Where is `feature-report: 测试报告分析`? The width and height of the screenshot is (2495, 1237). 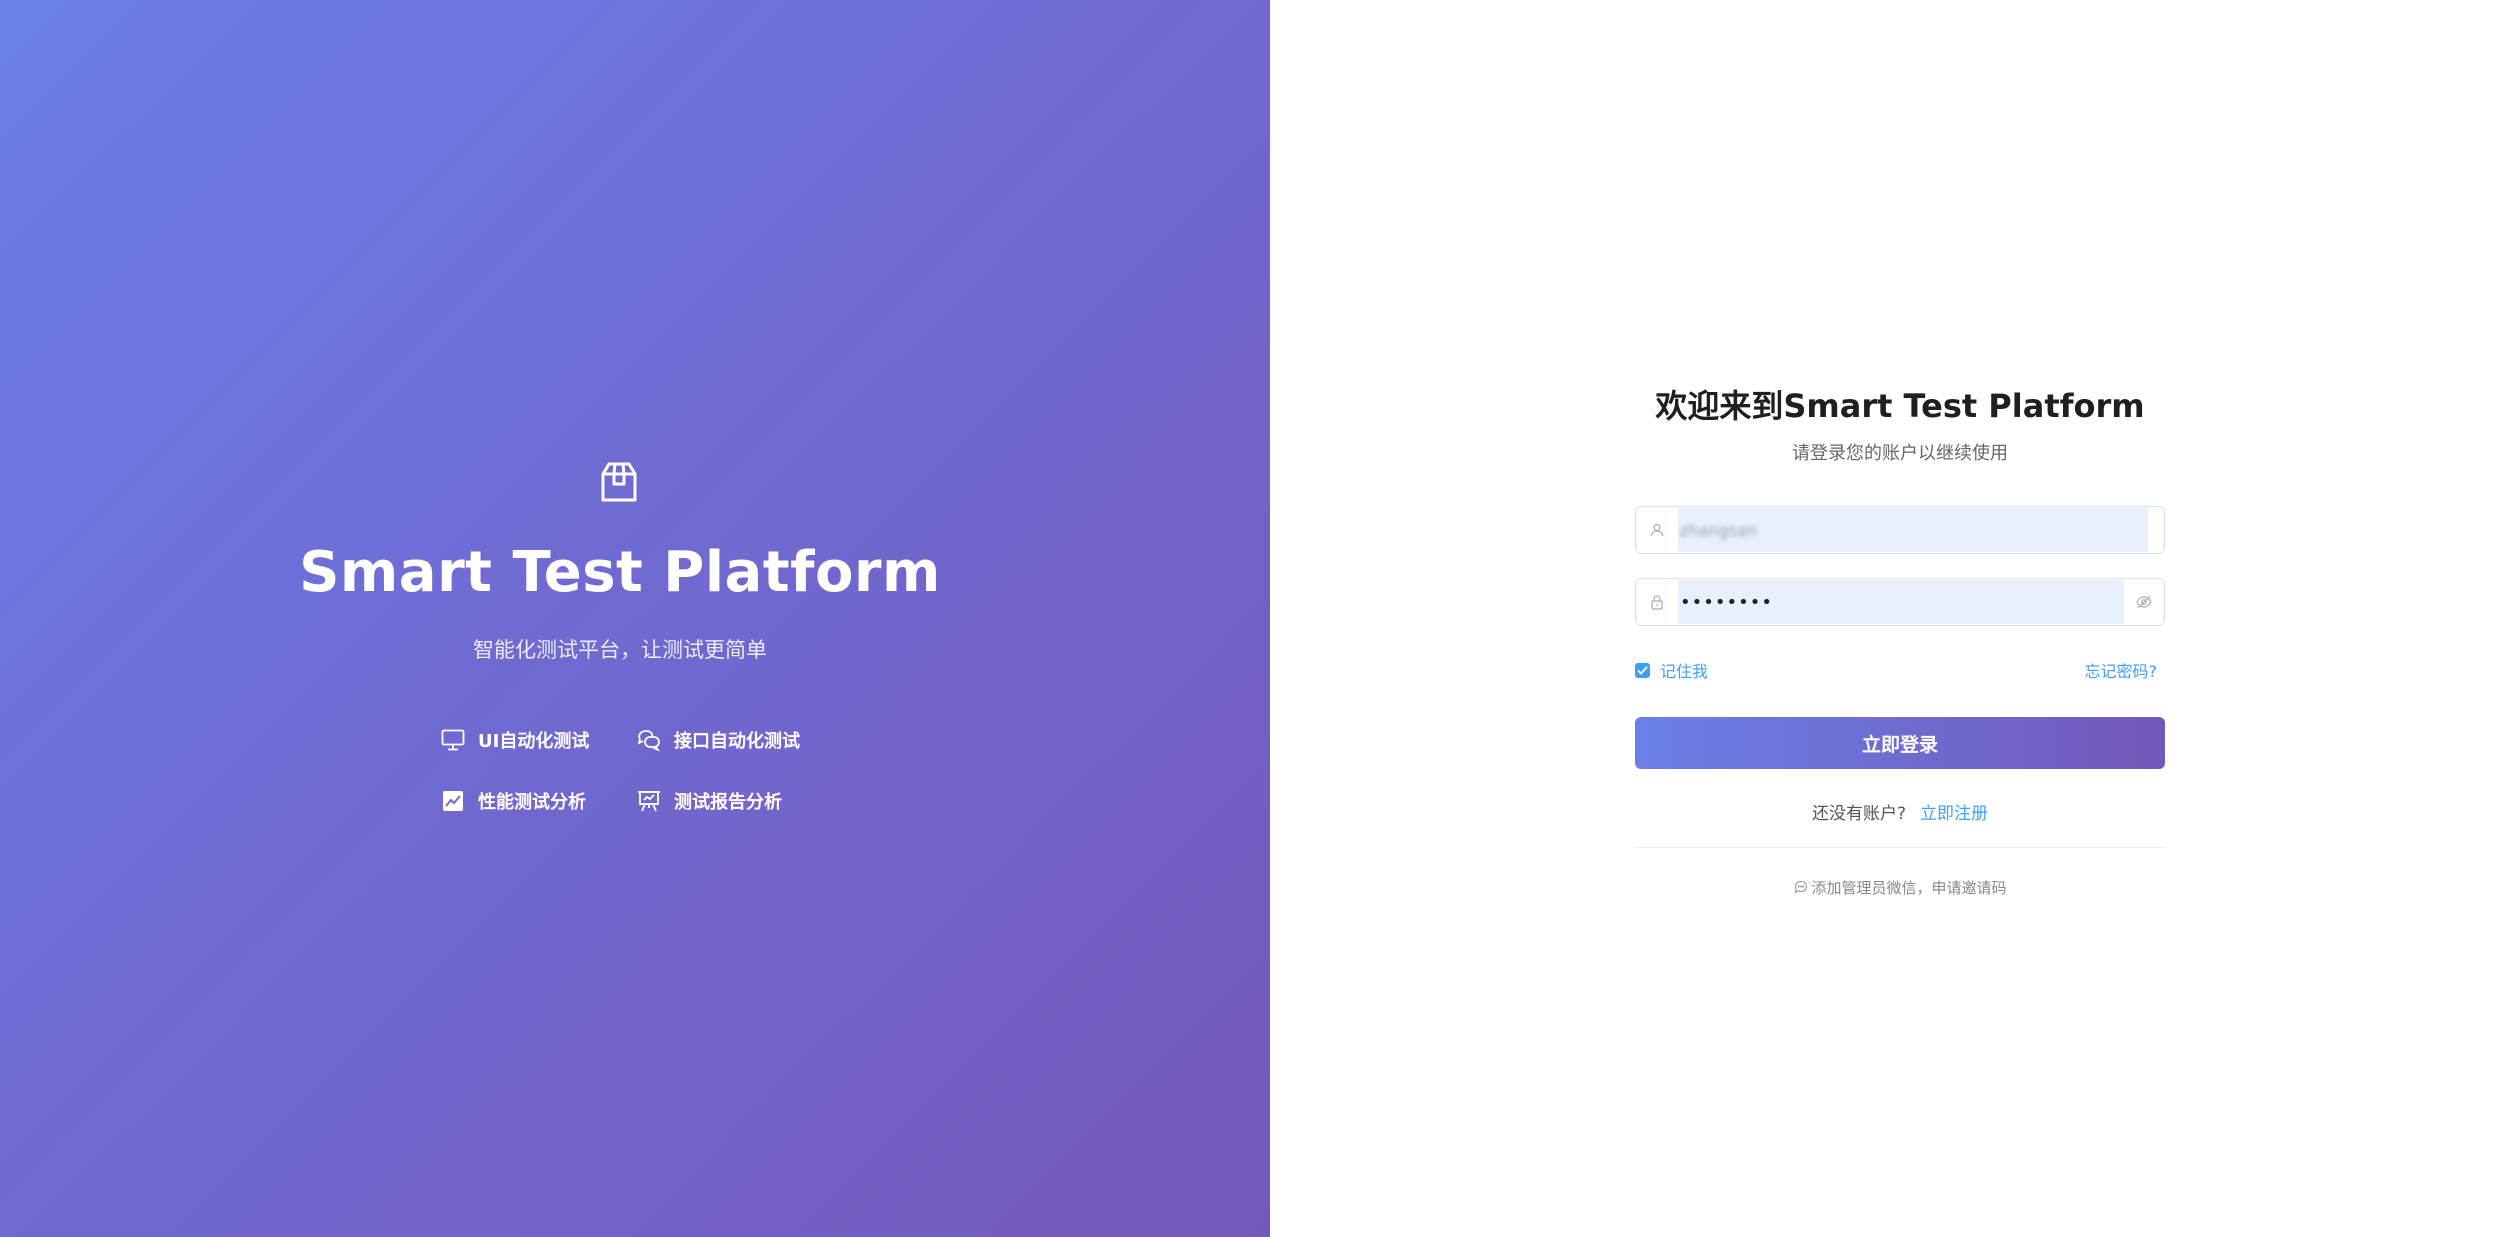 feature-report: 测试报告分析 is located at coordinates (734, 801).